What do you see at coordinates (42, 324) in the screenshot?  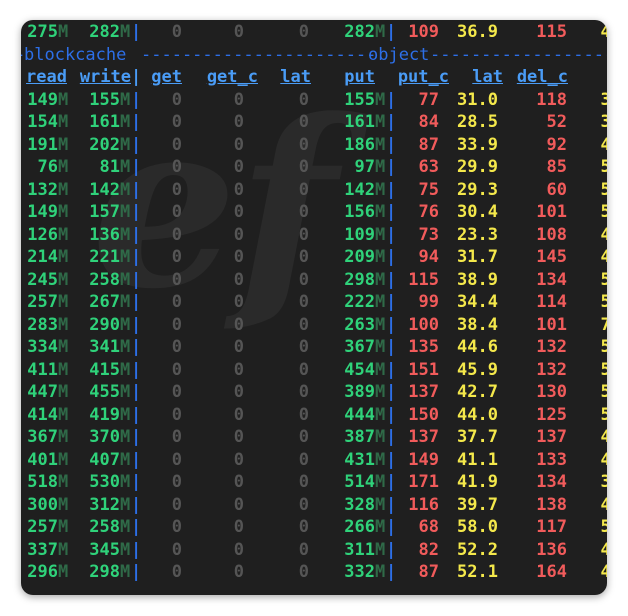 I see `cell-read: 283` at bounding box center [42, 324].